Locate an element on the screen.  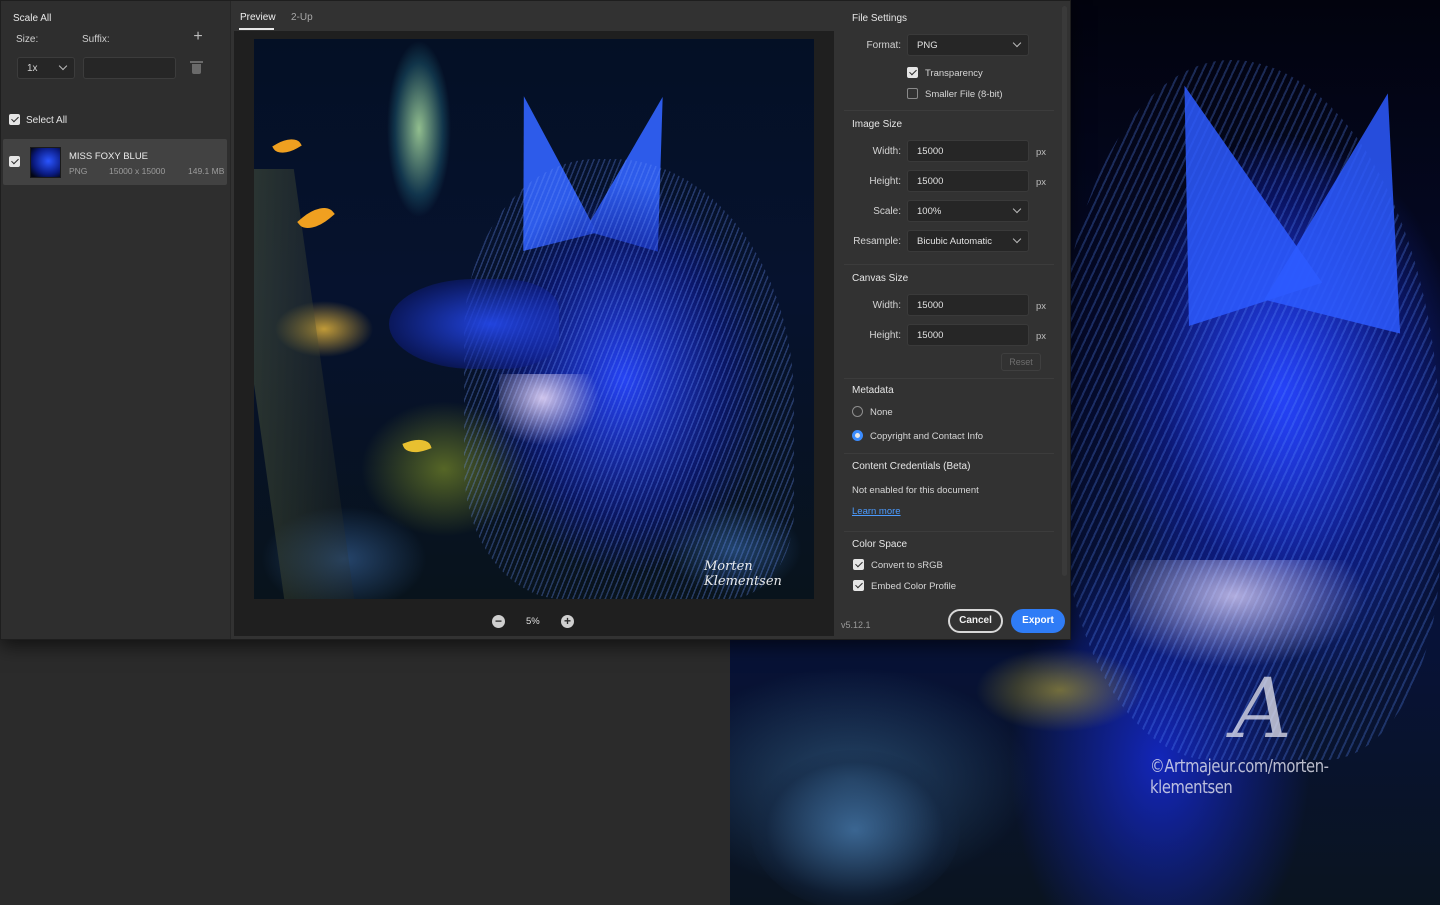
settings-scrollbar is located at coordinates (1064, 291).